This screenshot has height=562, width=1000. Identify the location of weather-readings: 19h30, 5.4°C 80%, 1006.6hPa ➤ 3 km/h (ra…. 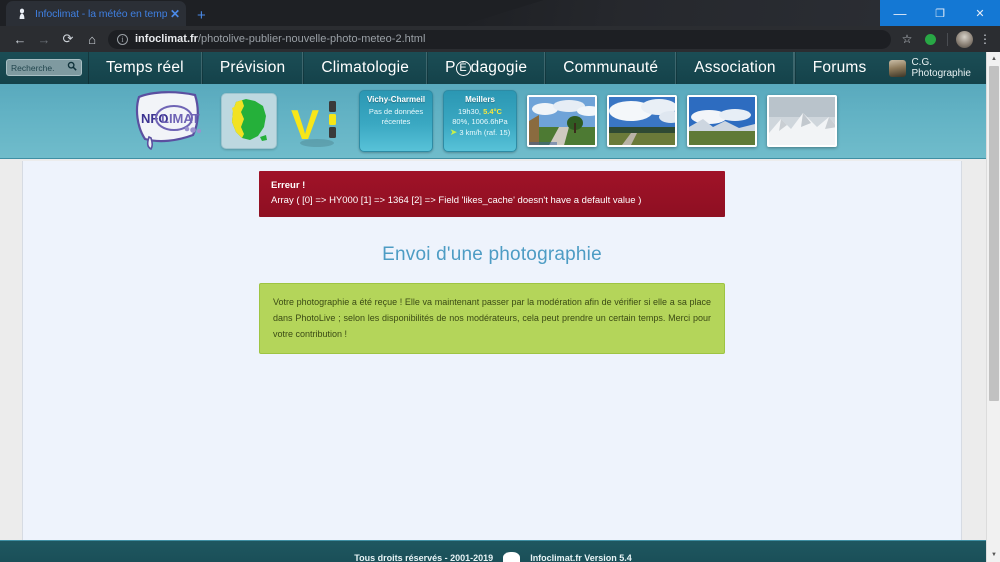
(480, 122).